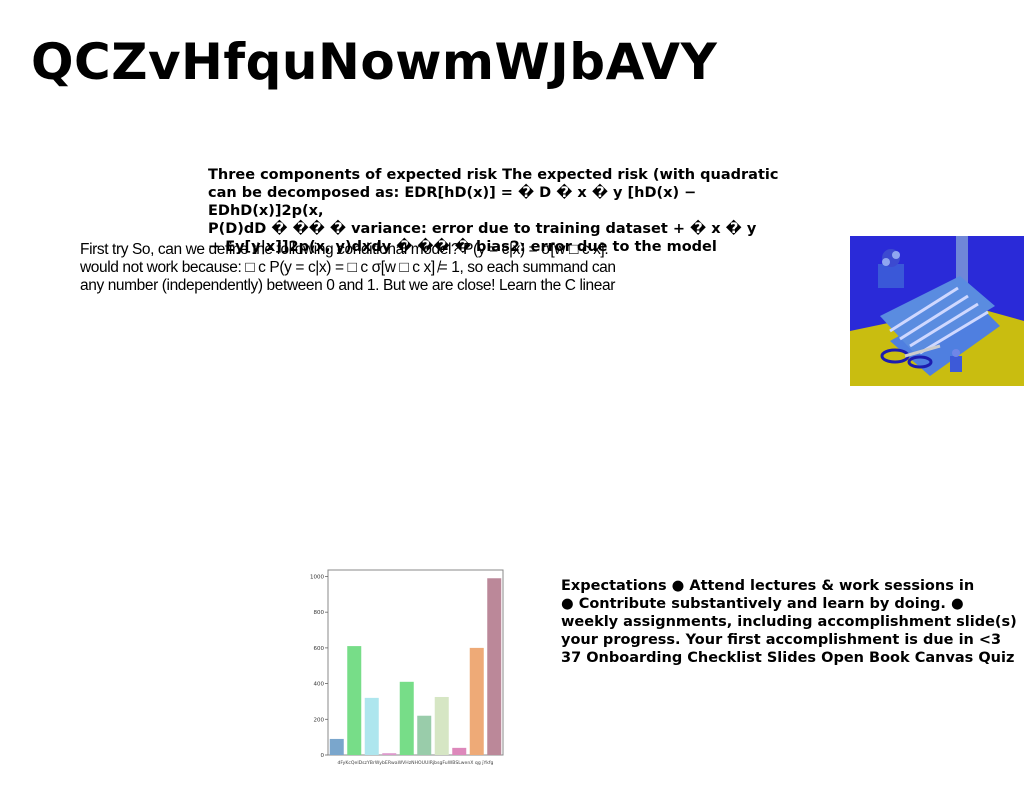 This screenshot has width=1024, height=788. What do you see at coordinates (374, 62) in the screenshot?
I see `page-title: QCZvHfquNowmWJbAVY` at bounding box center [374, 62].